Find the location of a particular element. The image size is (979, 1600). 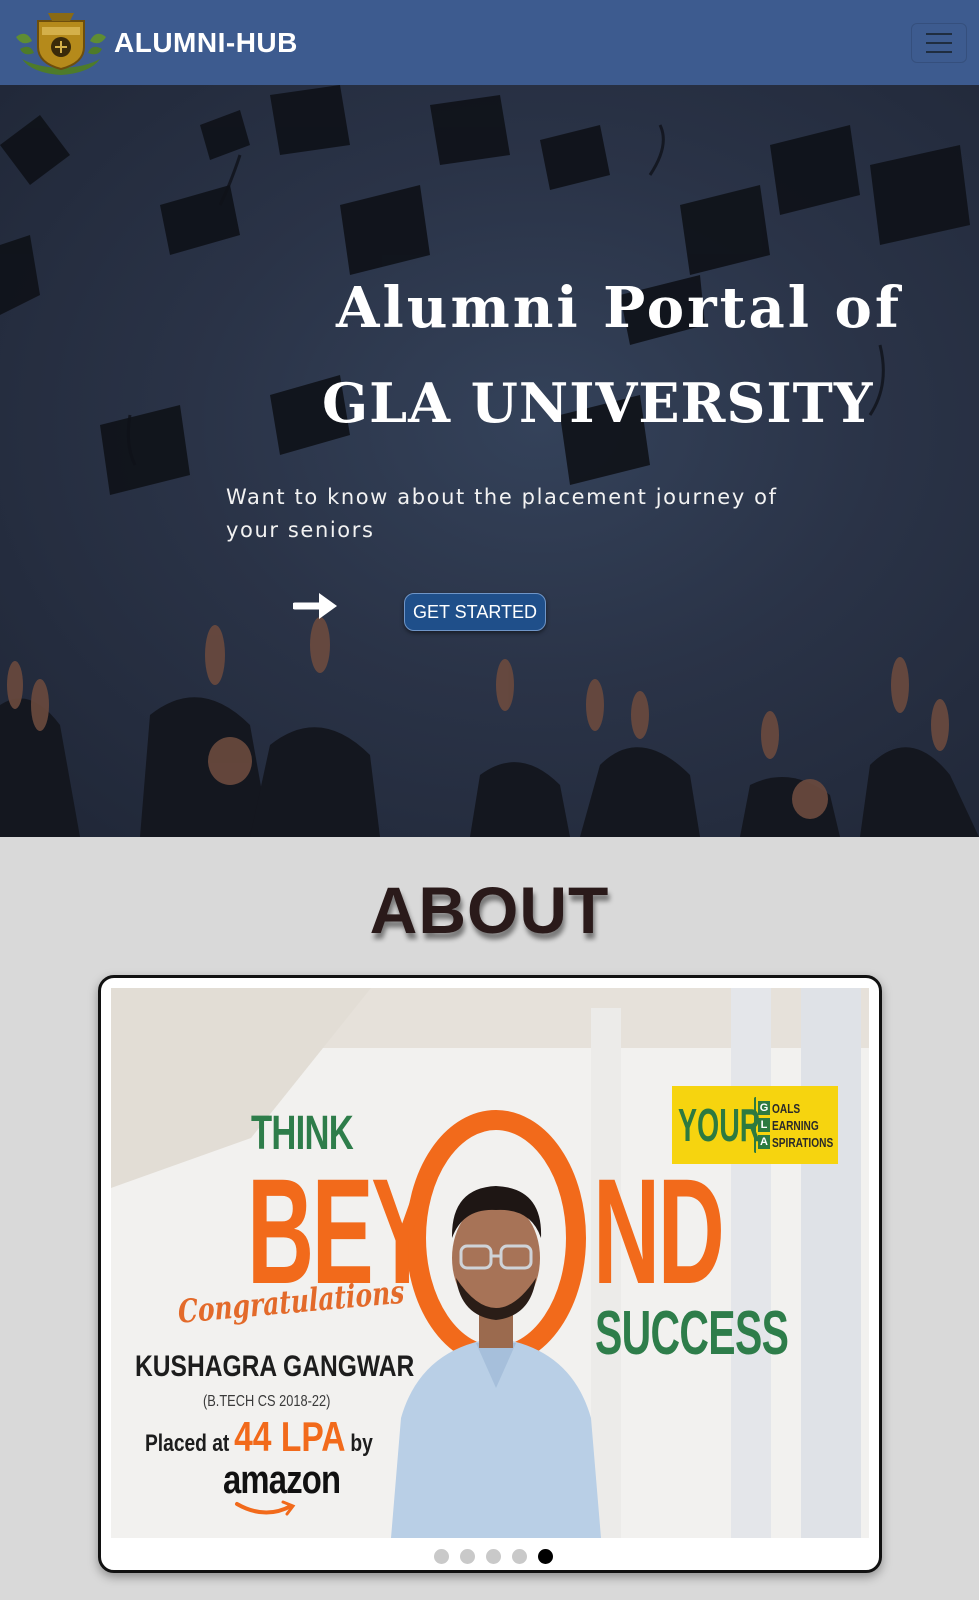

slide-student-name: KUSHAGRA GANGWAR is located at coordinates (275, 1366).